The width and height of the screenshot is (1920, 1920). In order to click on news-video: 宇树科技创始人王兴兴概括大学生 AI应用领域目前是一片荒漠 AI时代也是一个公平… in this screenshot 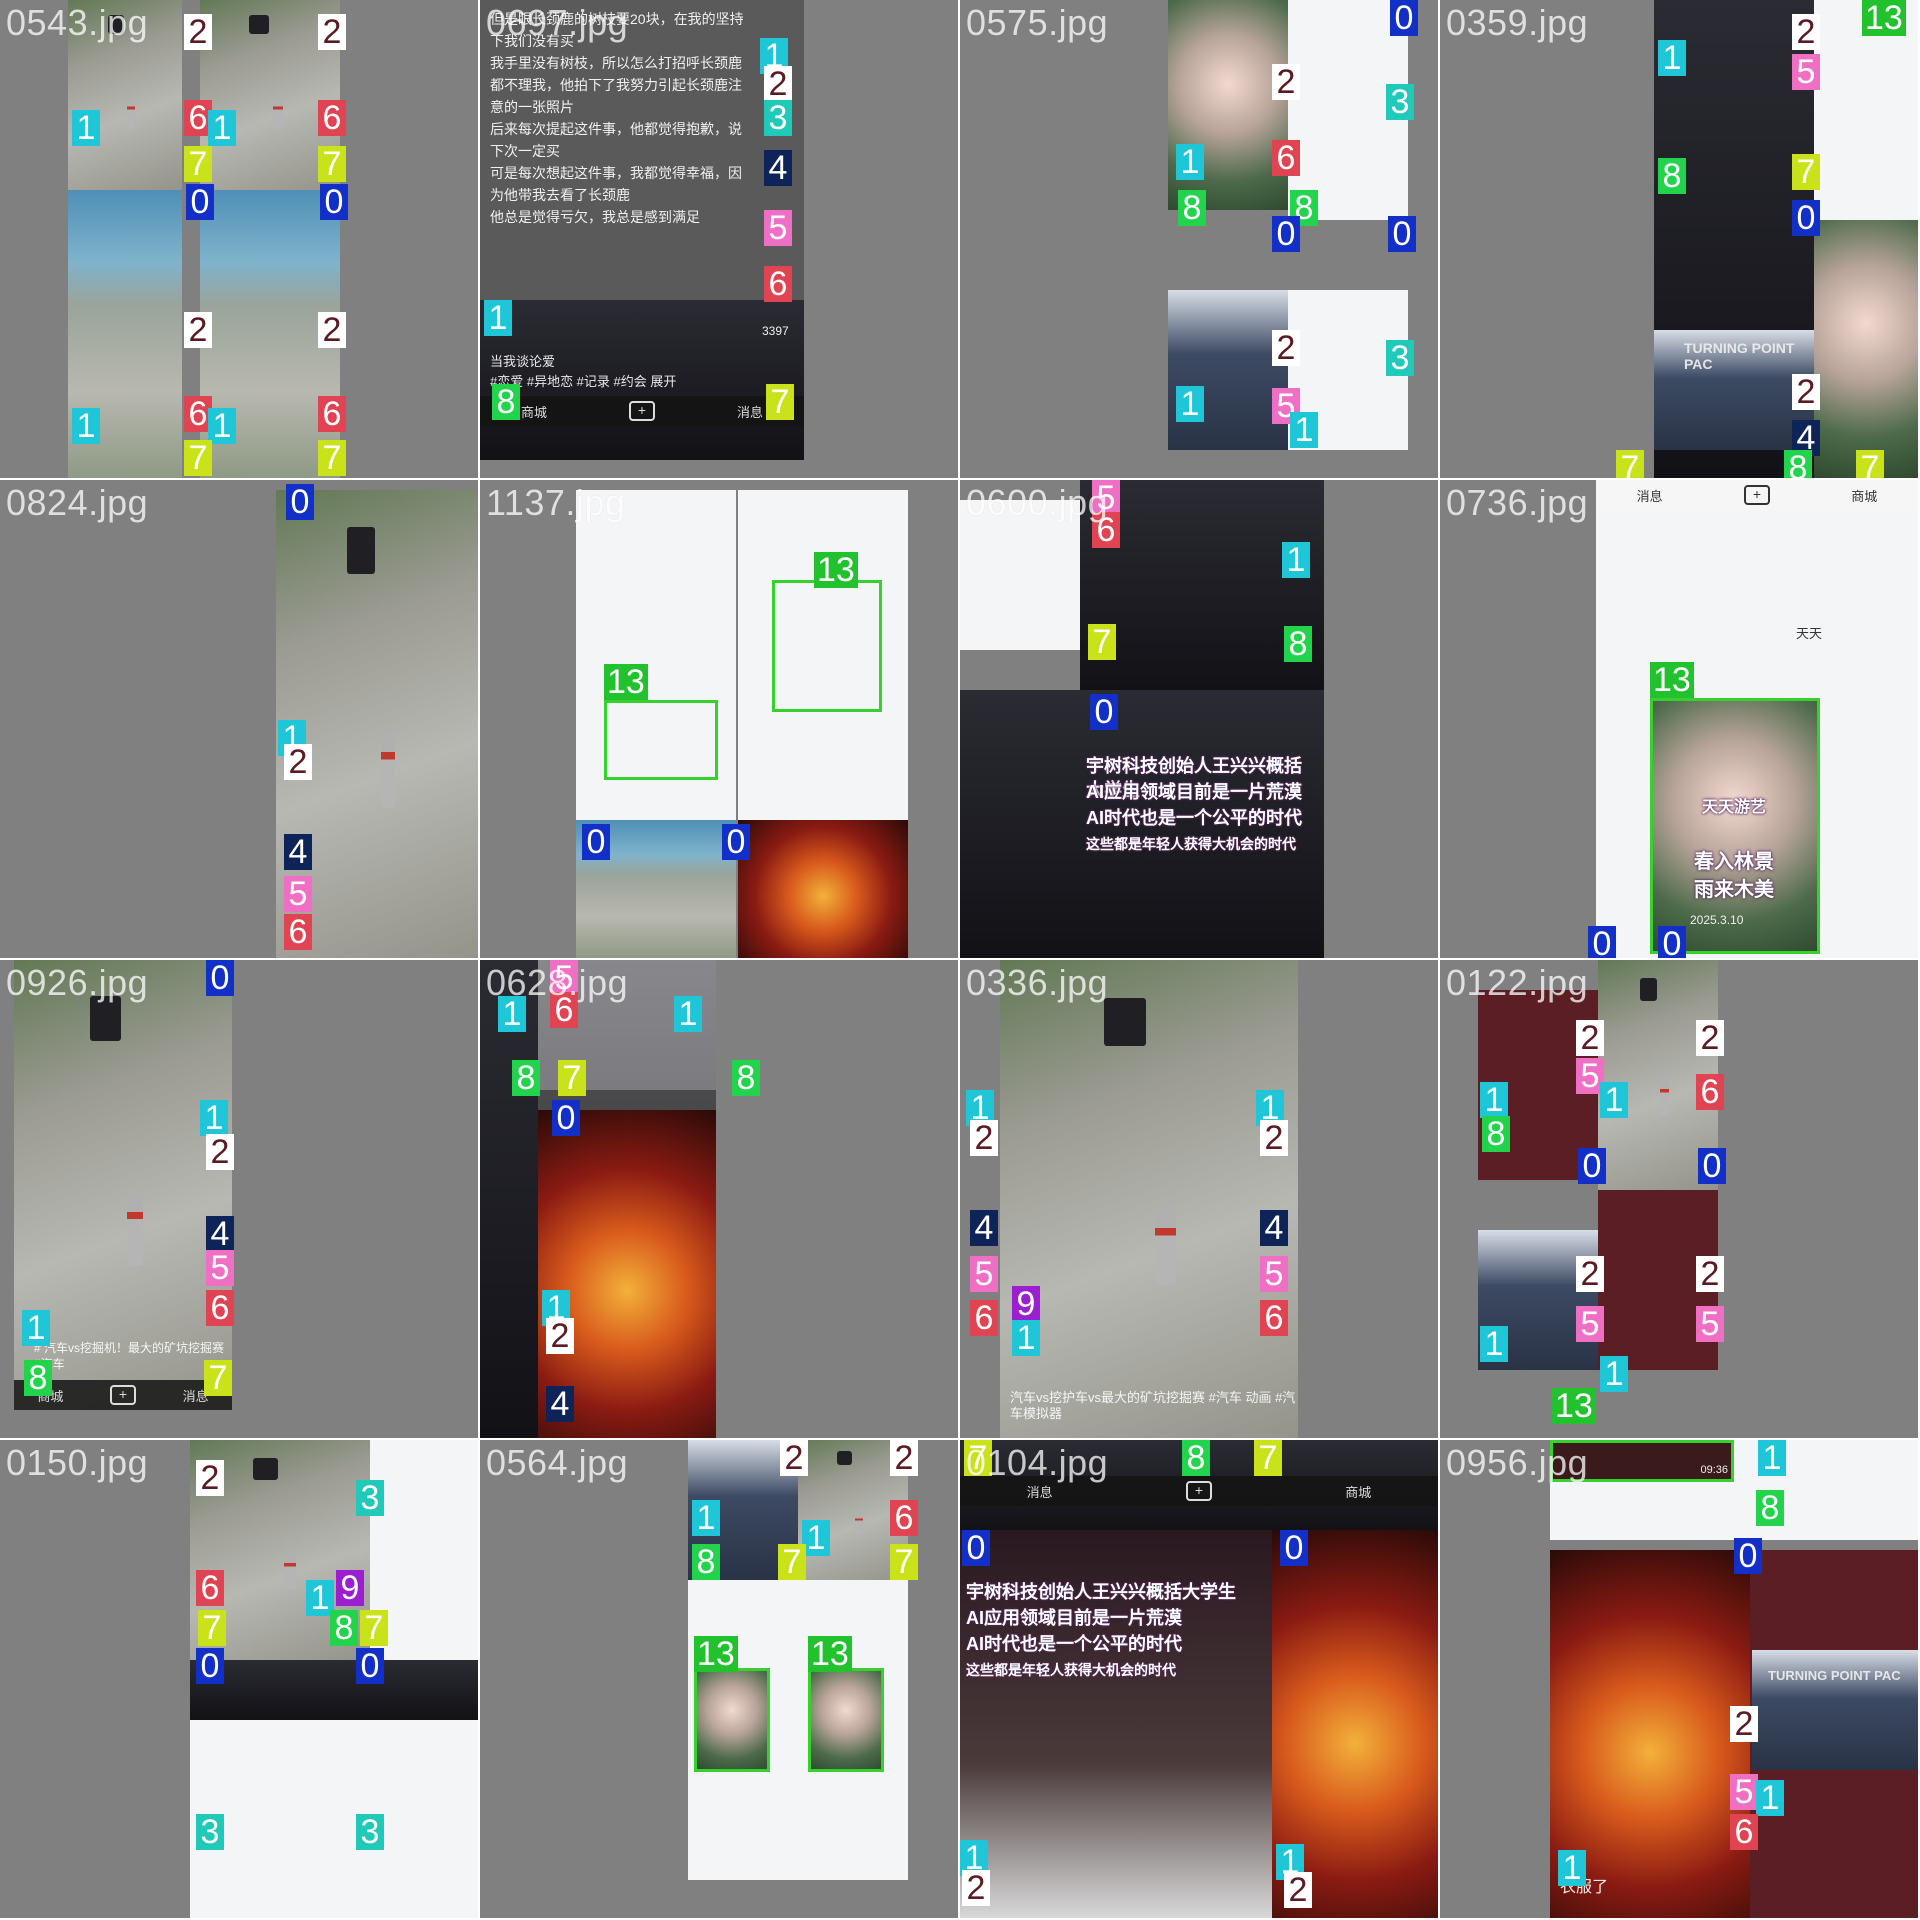, I will do `click(1202, 824)`.